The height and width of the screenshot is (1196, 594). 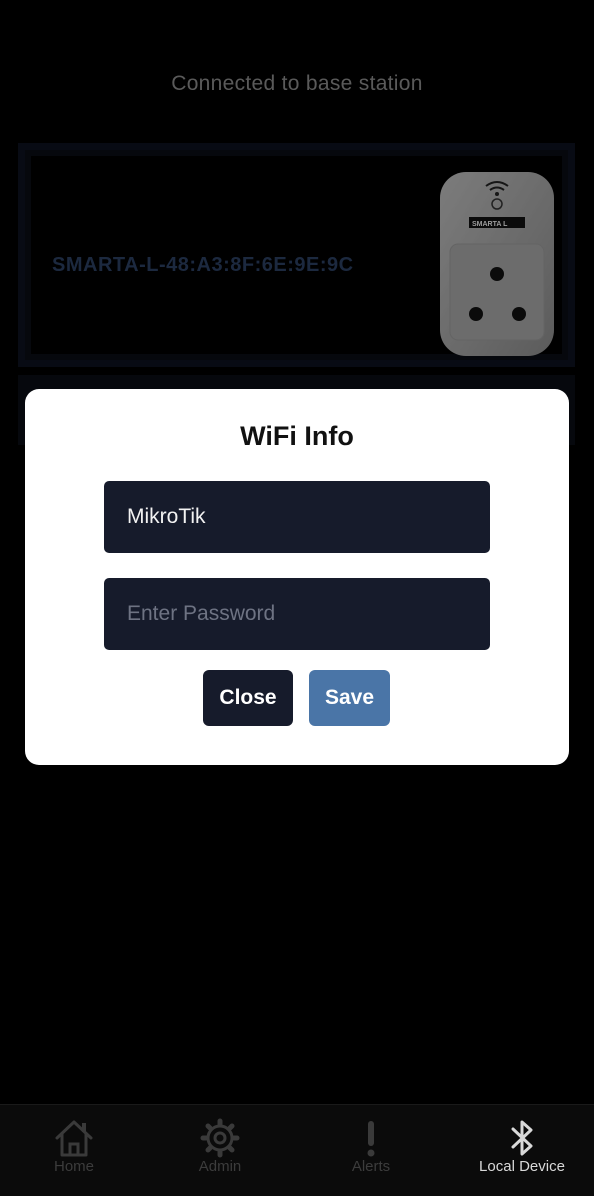 I want to click on exclamation-icon, so click(x=371, y=1139).